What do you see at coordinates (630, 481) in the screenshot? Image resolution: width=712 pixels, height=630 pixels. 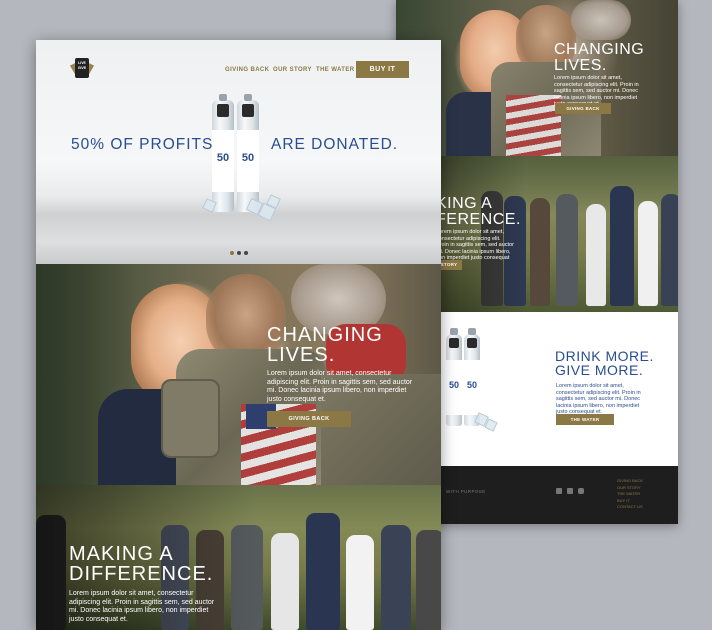 I see `footer-link: GIVING BACK` at bounding box center [630, 481].